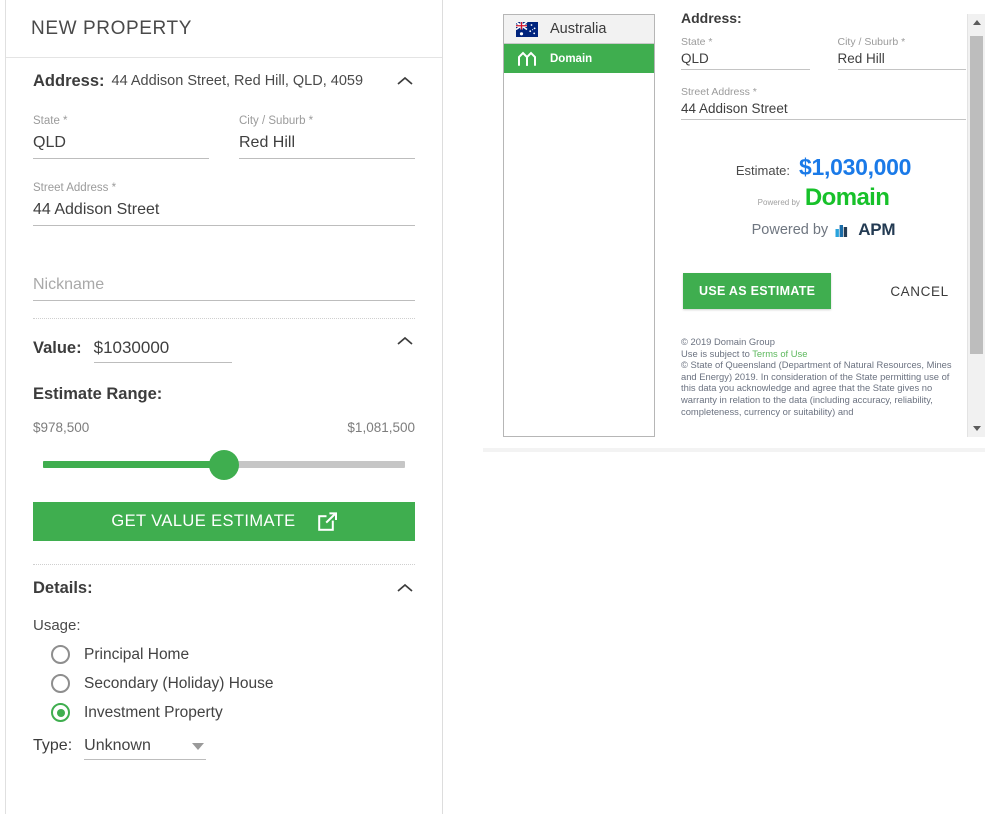 This screenshot has width=985, height=814. What do you see at coordinates (98, 394) in the screenshot?
I see `estimate-range-title: Estimate Range:` at bounding box center [98, 394].